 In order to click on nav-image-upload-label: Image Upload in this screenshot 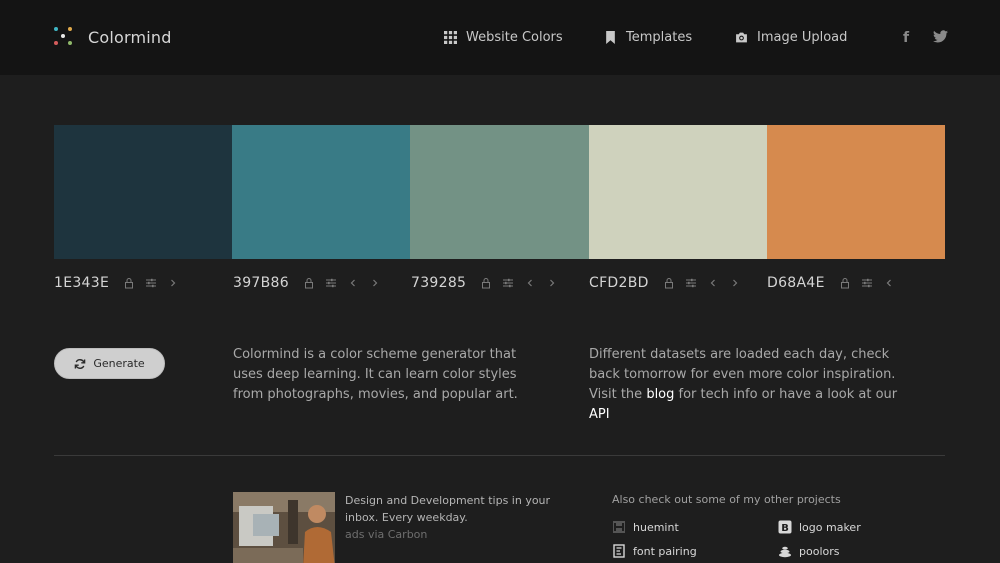, I will do `click(802, 37)`.